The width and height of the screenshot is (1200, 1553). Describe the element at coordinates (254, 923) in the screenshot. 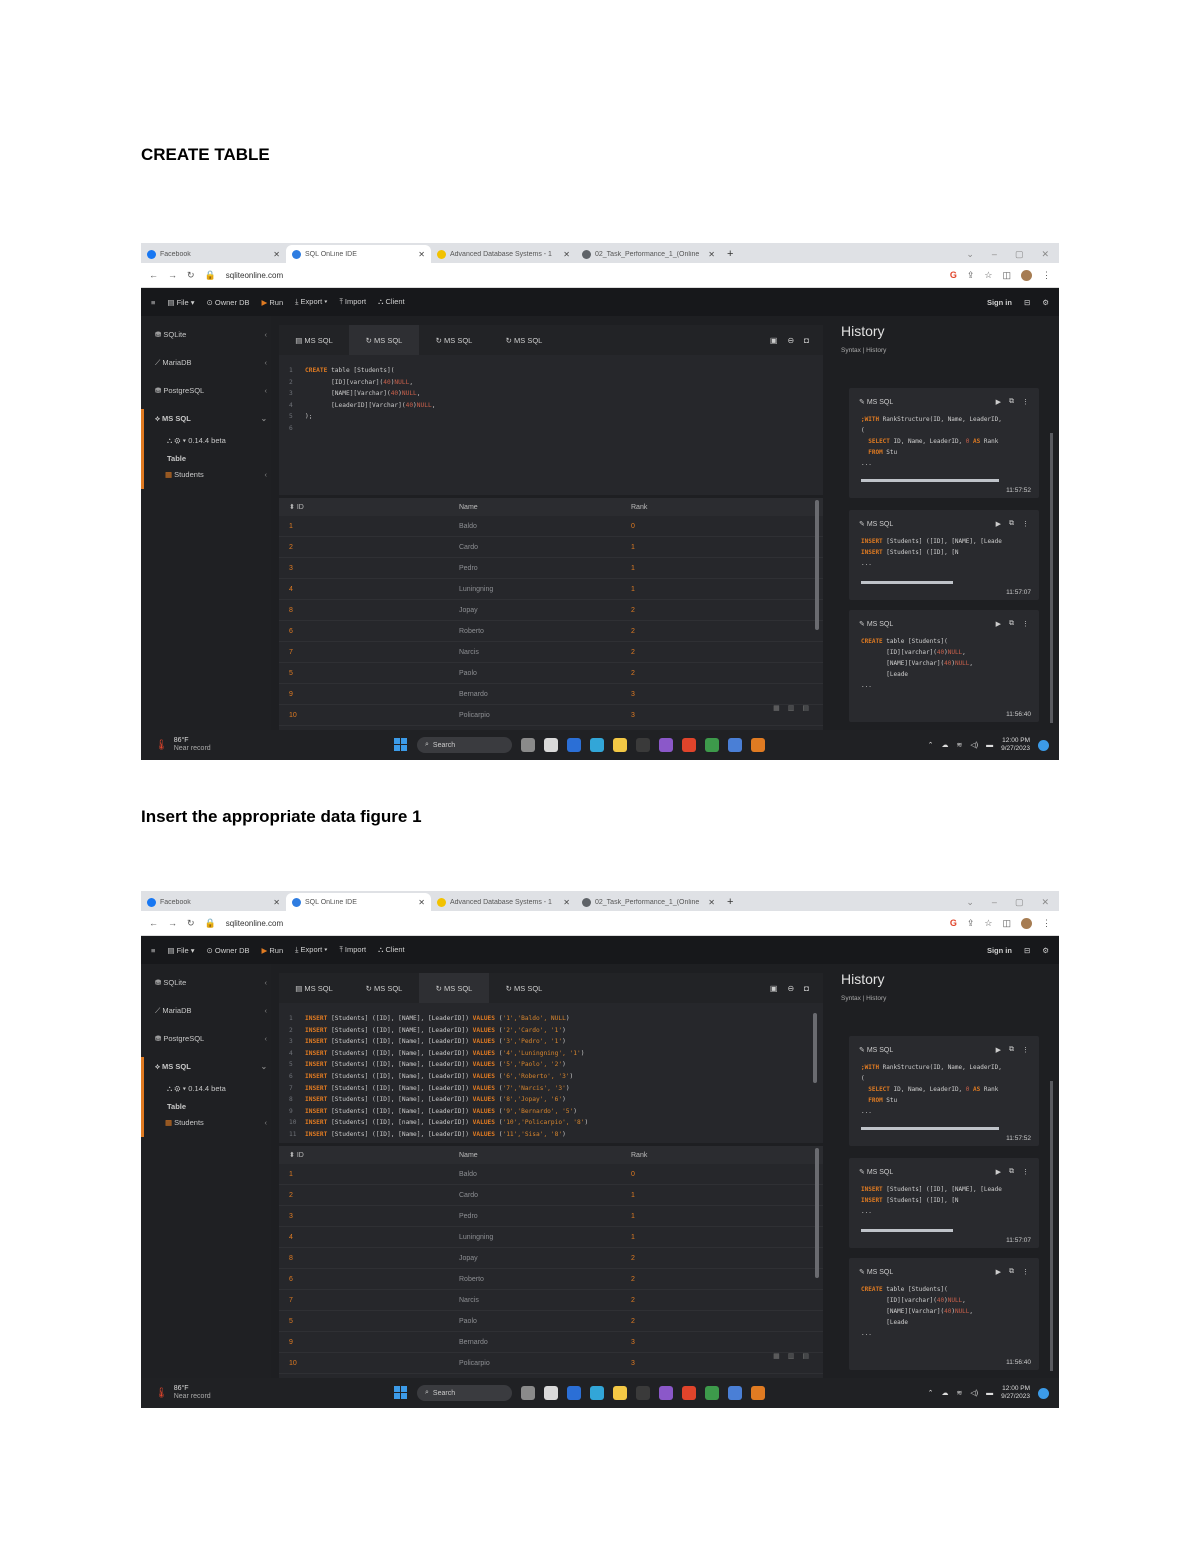

I see `url-field: sqliteonline.com` at that location.